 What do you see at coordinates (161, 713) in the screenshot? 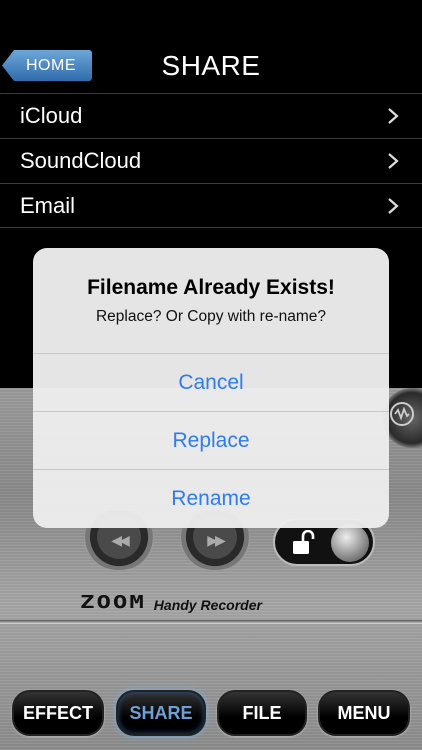
I see `tab-share: SHARE` at bounding box center [161, 713].